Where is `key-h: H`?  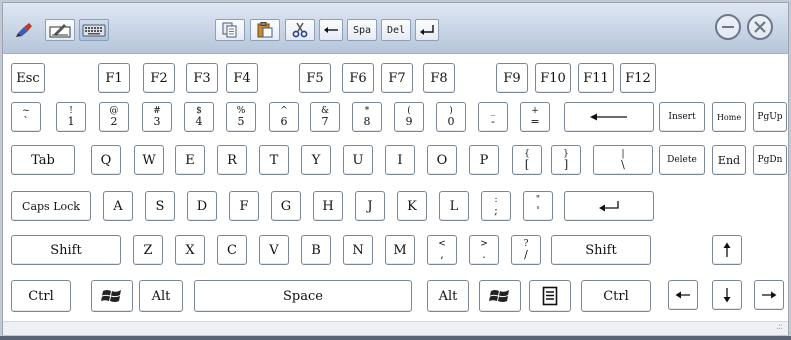 key-h: H is located at coordinates (328, 206).